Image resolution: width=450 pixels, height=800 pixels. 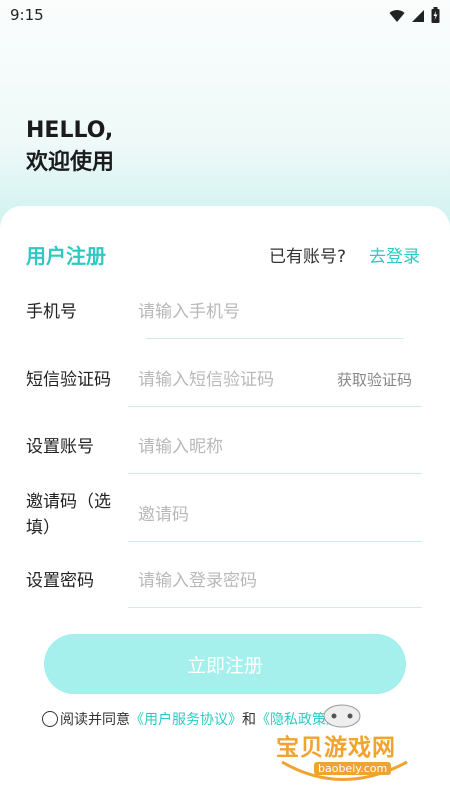 What do you see at coordinates (307, 257) in the screenshot?
I see `have-account-text: 已有账号?` at bounding box center [307, 257].